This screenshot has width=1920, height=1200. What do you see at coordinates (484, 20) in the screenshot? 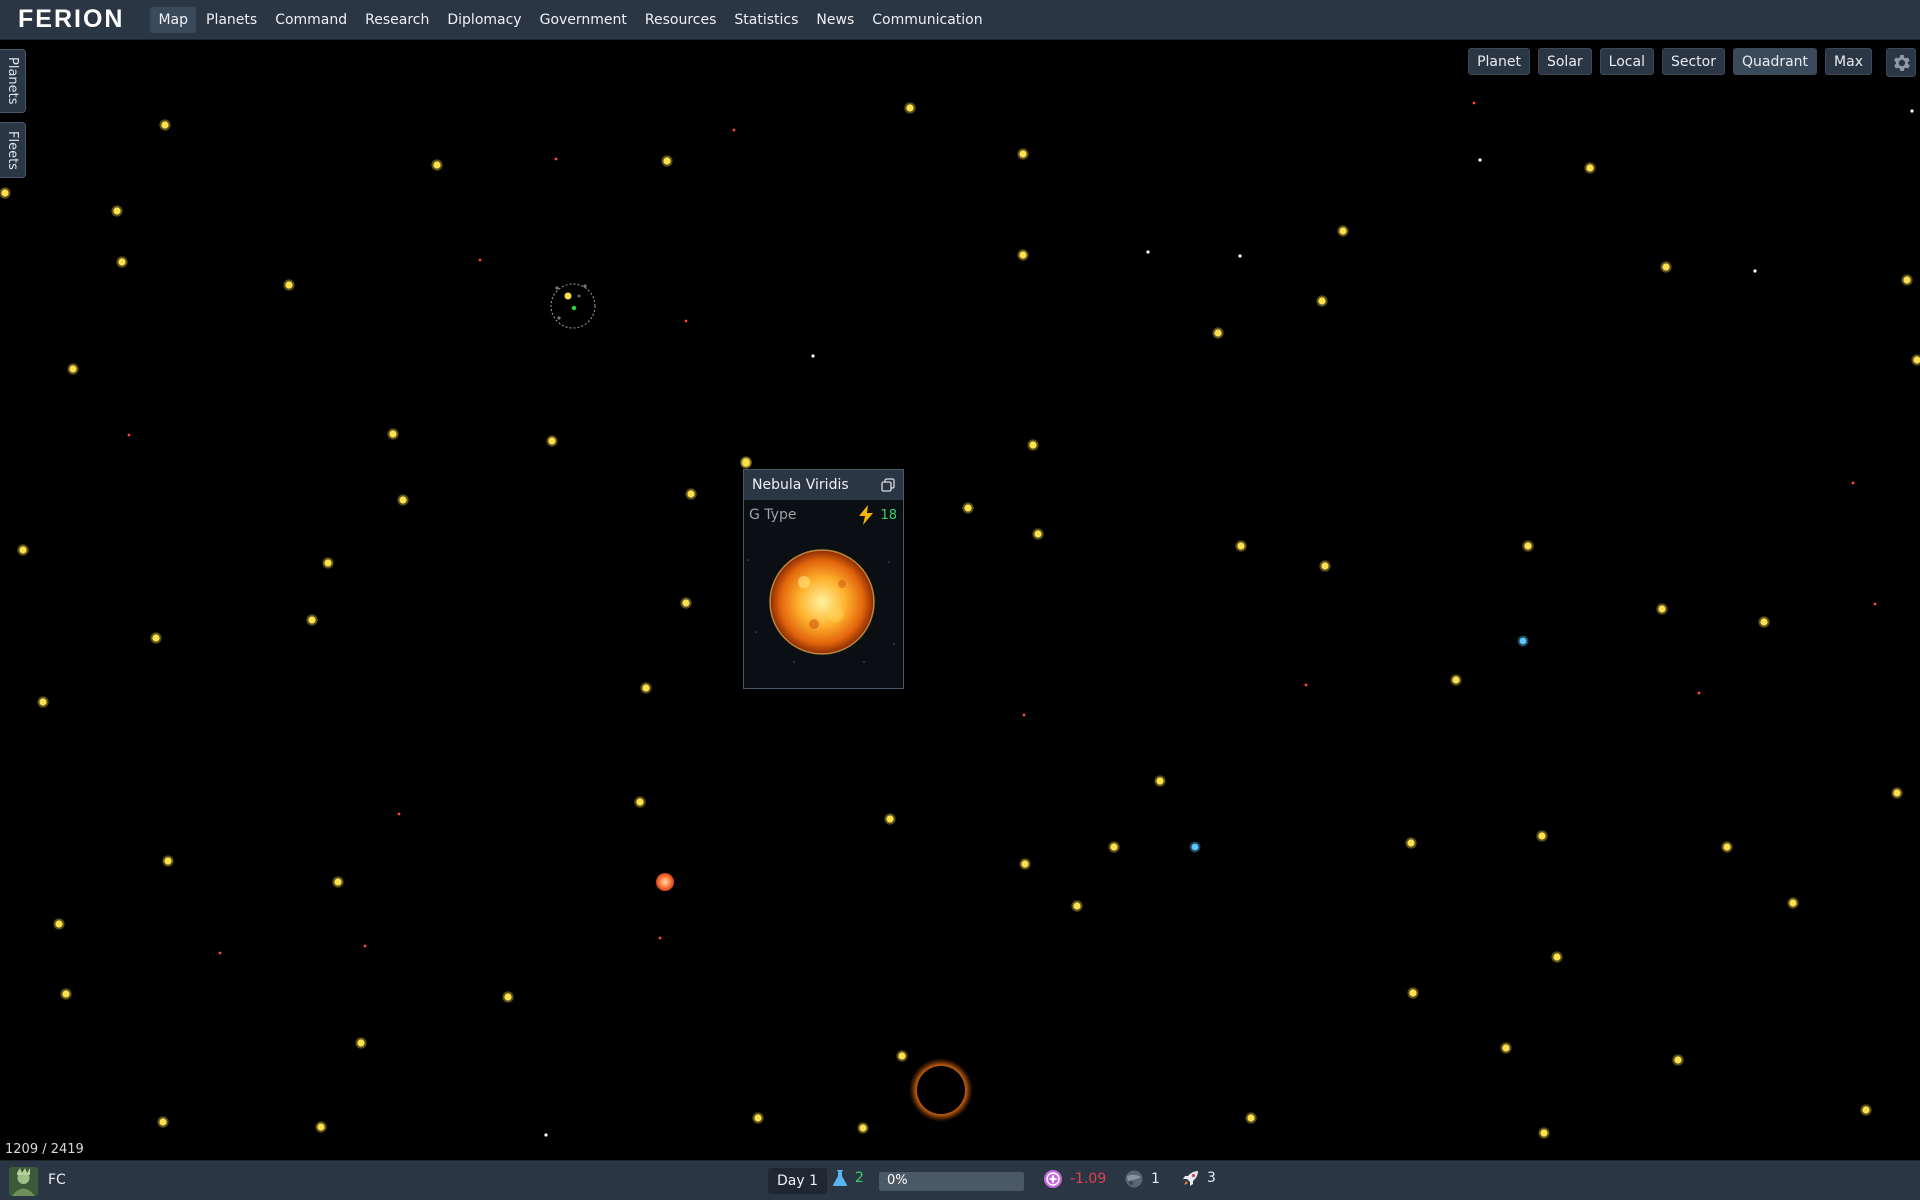
I see `nav-item-diplomacy: Diplomacy` at bounding box center [484, 20].